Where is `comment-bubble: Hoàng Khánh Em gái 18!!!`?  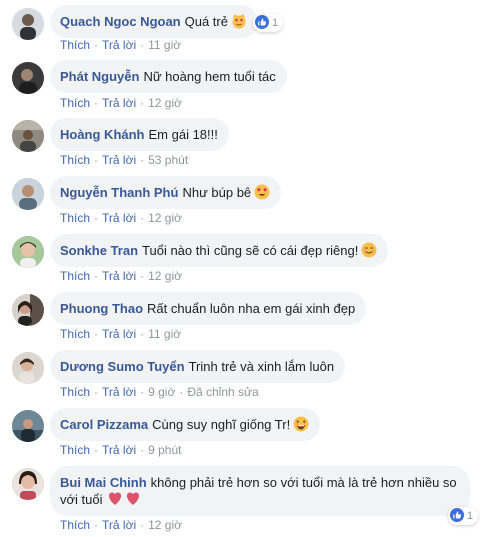
comment-bubble: Hoàng Khánh Em gái 18!!! is located at coordinates (139, 134).